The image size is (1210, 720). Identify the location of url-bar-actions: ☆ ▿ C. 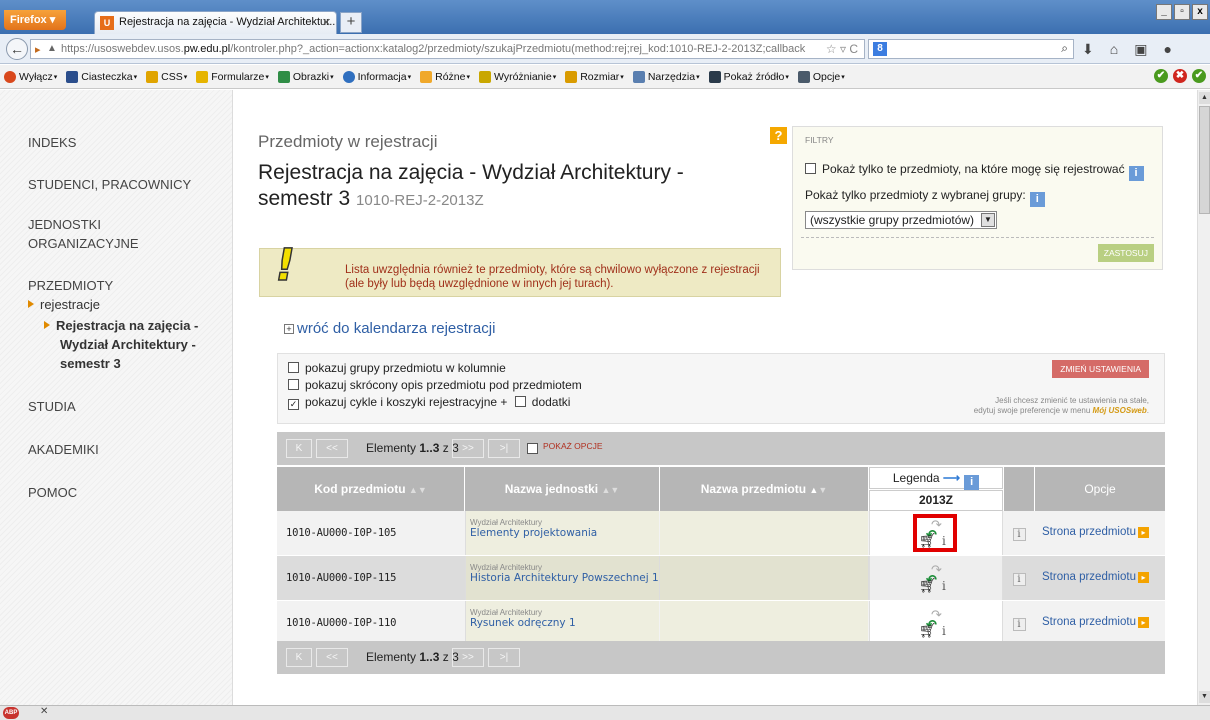
(840, 49).